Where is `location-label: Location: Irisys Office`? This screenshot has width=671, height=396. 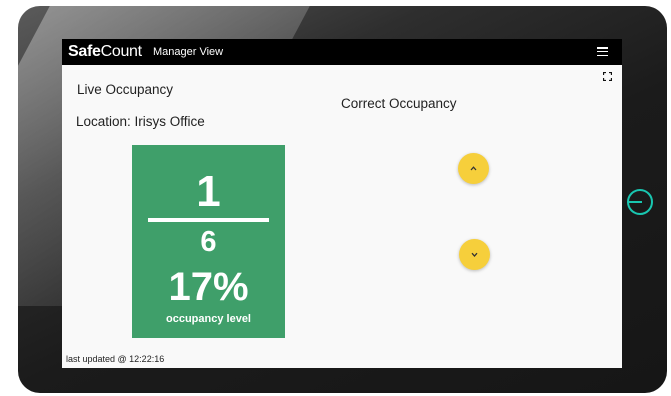 location-label: Location: Irisys Office is located at coordinates (140, 121).